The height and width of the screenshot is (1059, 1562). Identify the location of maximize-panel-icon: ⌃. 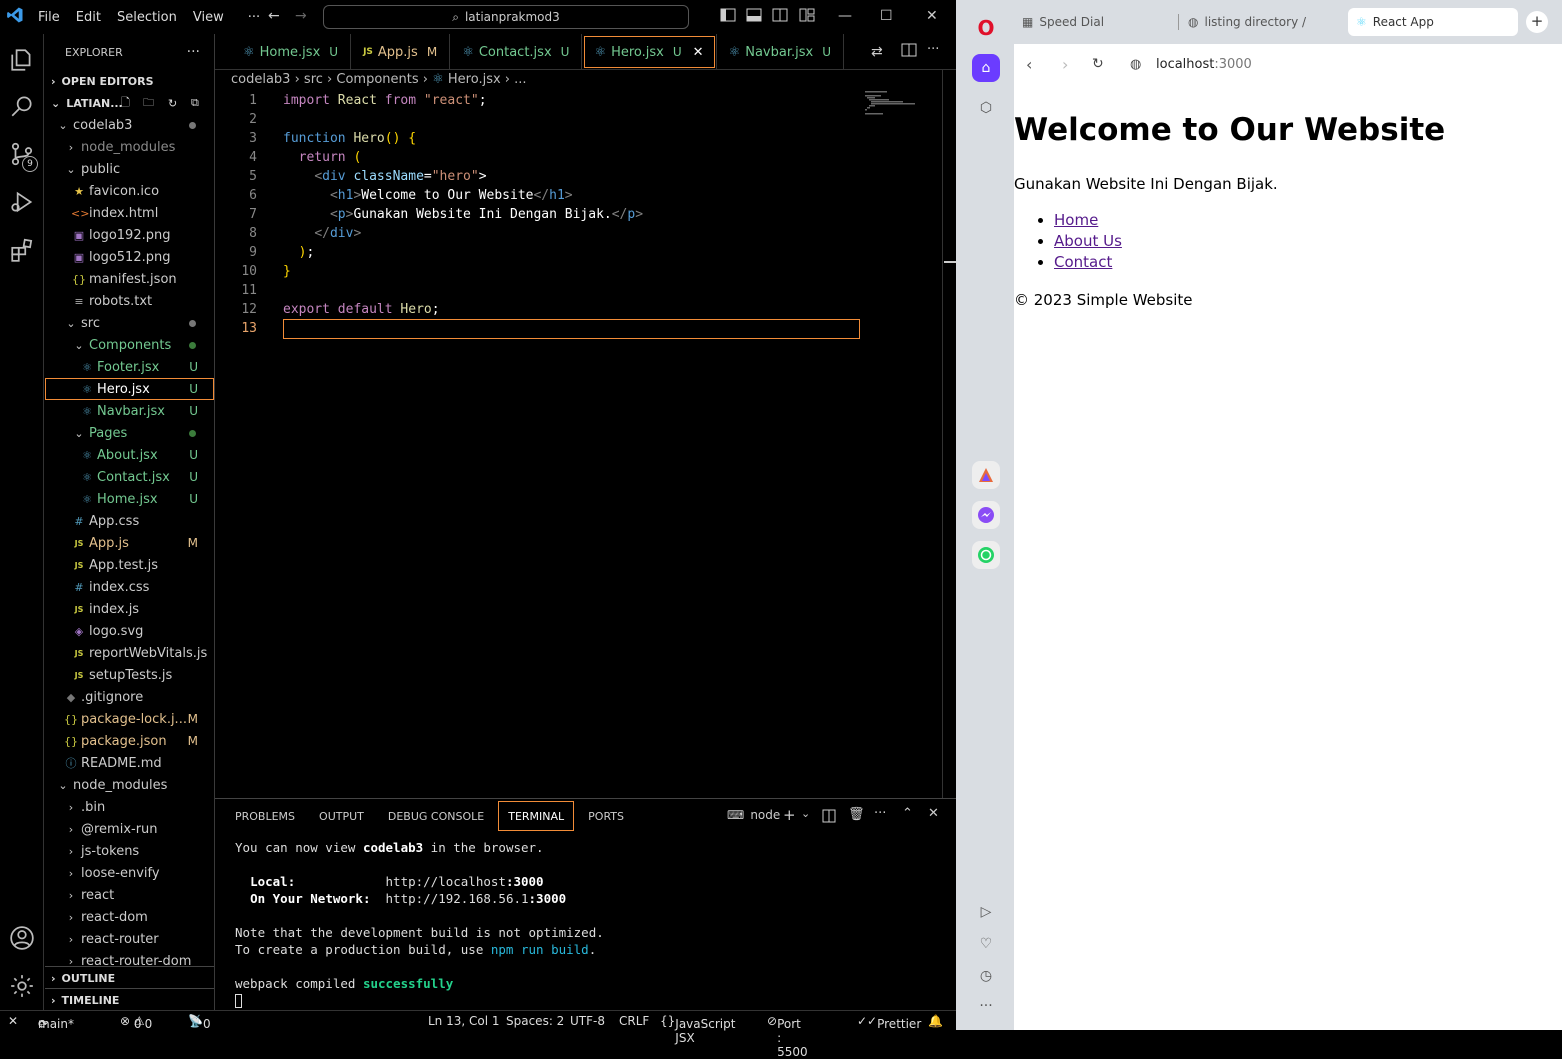
(907, 813).